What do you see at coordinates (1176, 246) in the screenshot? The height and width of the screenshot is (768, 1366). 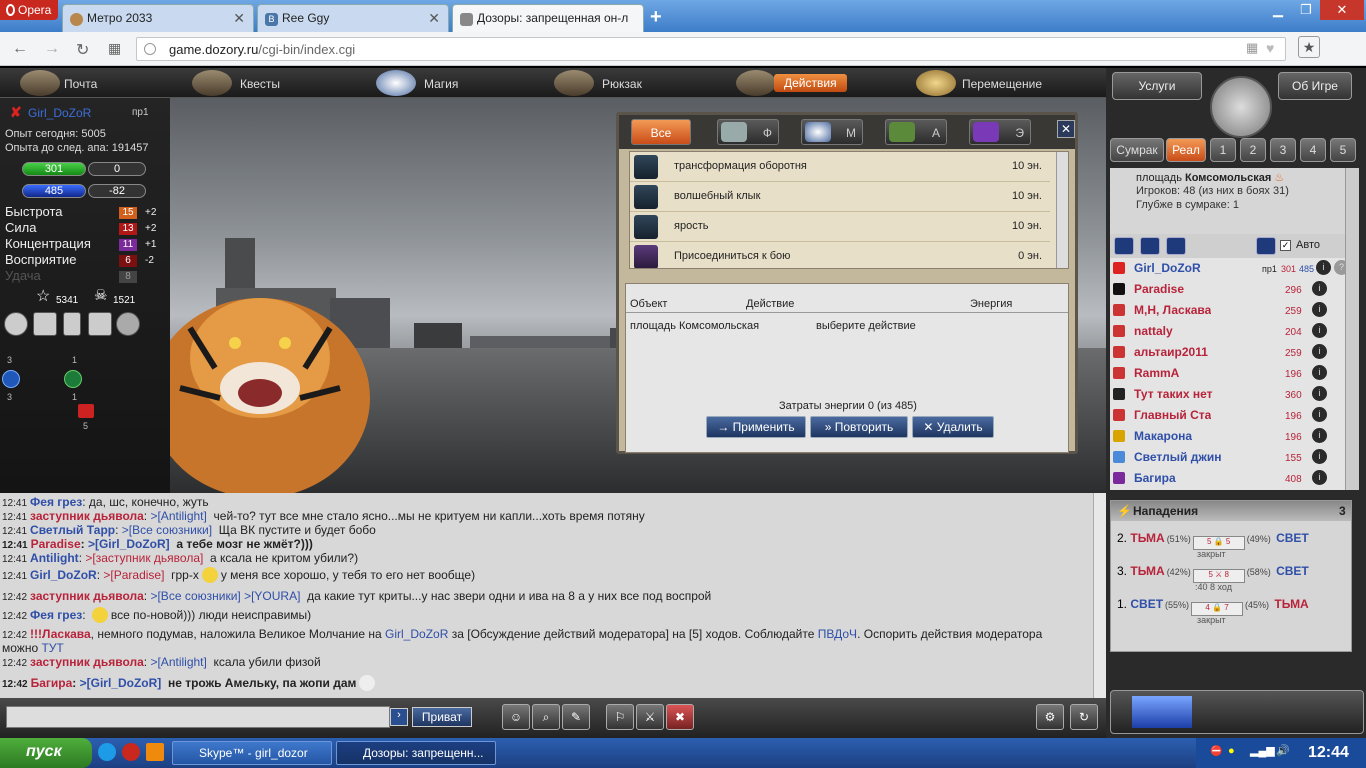 I see `filter-sword-icon` at bounding box center [1176, 246].